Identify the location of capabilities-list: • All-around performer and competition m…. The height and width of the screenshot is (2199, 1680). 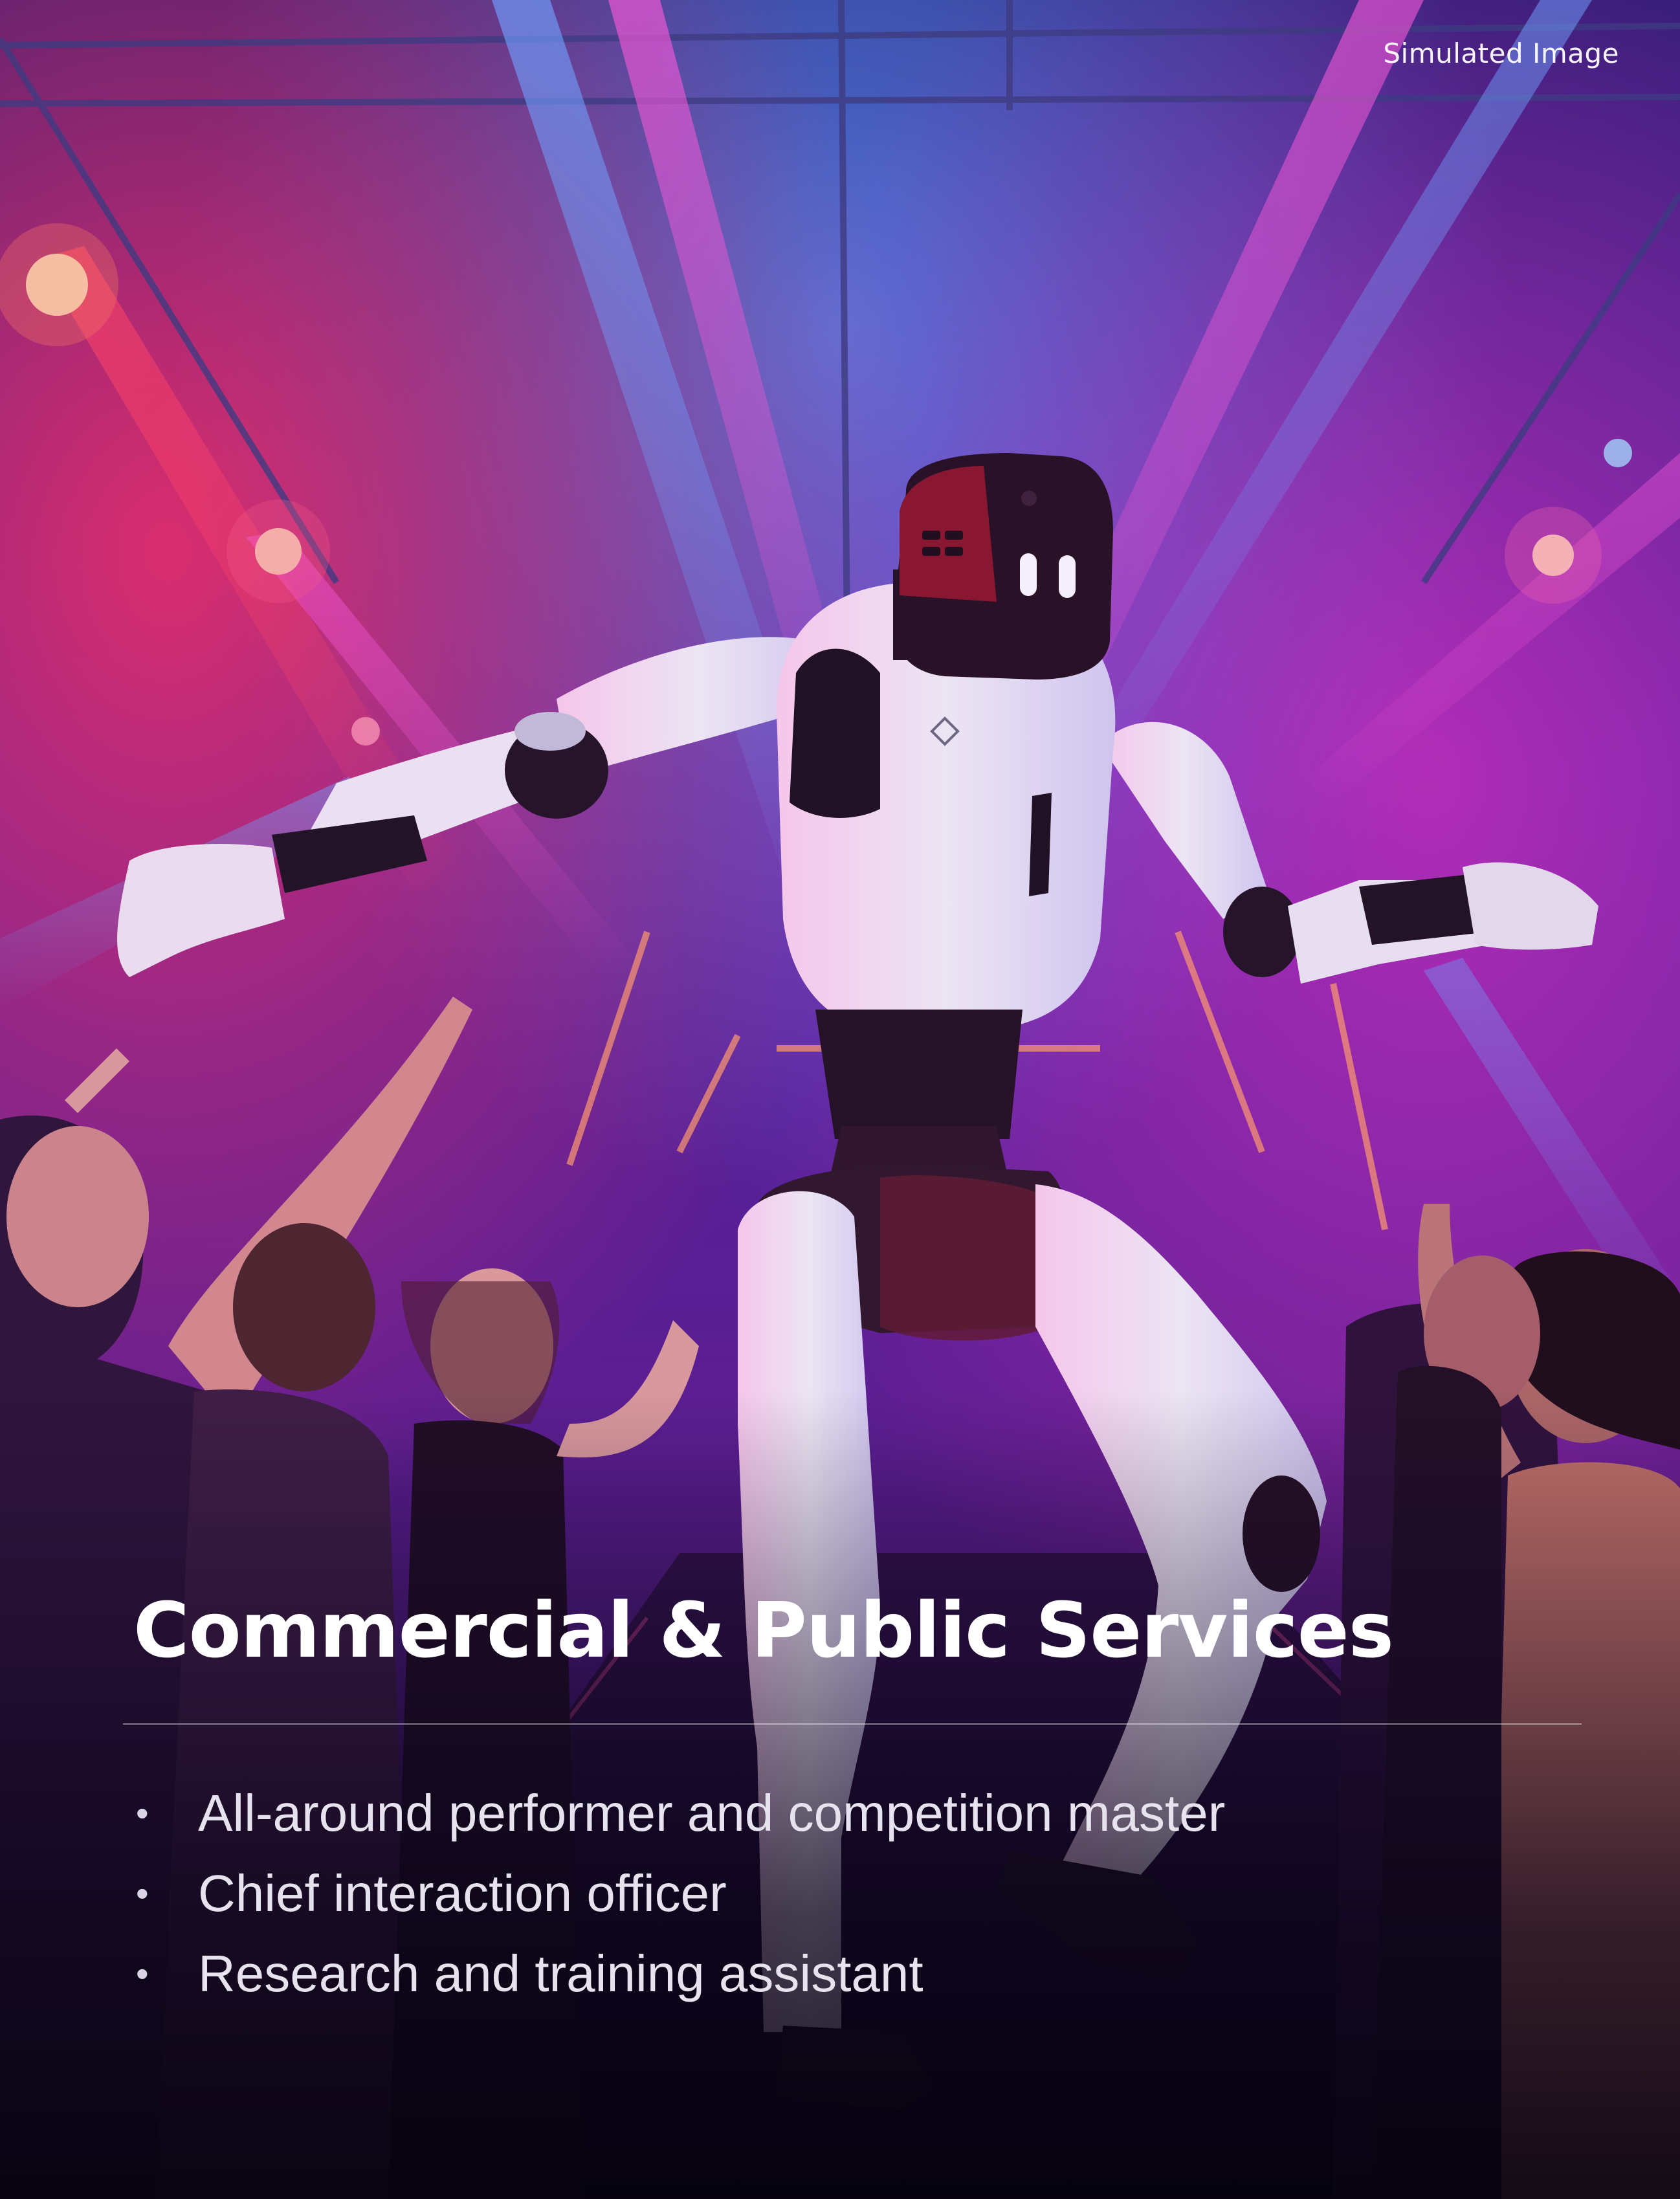
(679, 1893).